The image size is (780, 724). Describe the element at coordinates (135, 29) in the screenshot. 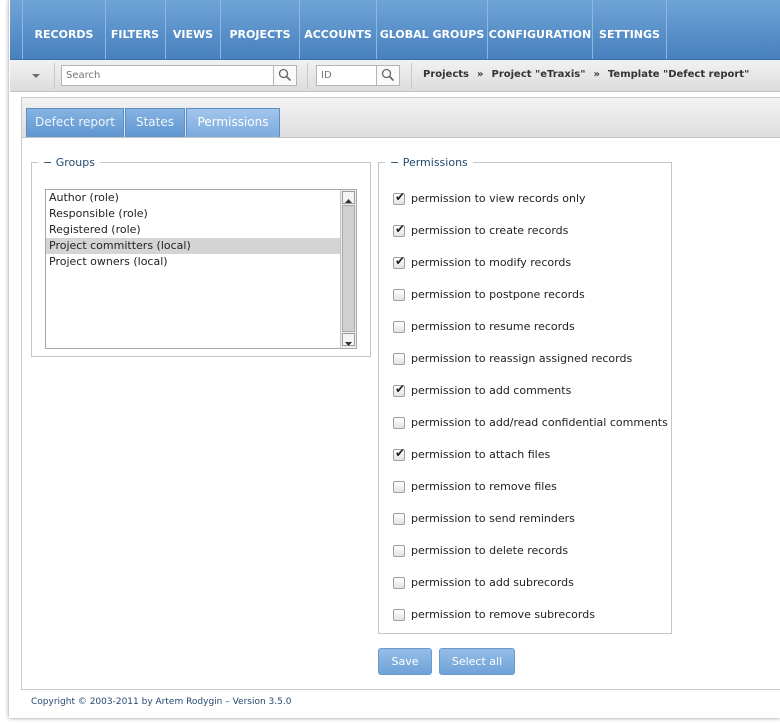

I see `nav-filters: FILTERS` at that location.